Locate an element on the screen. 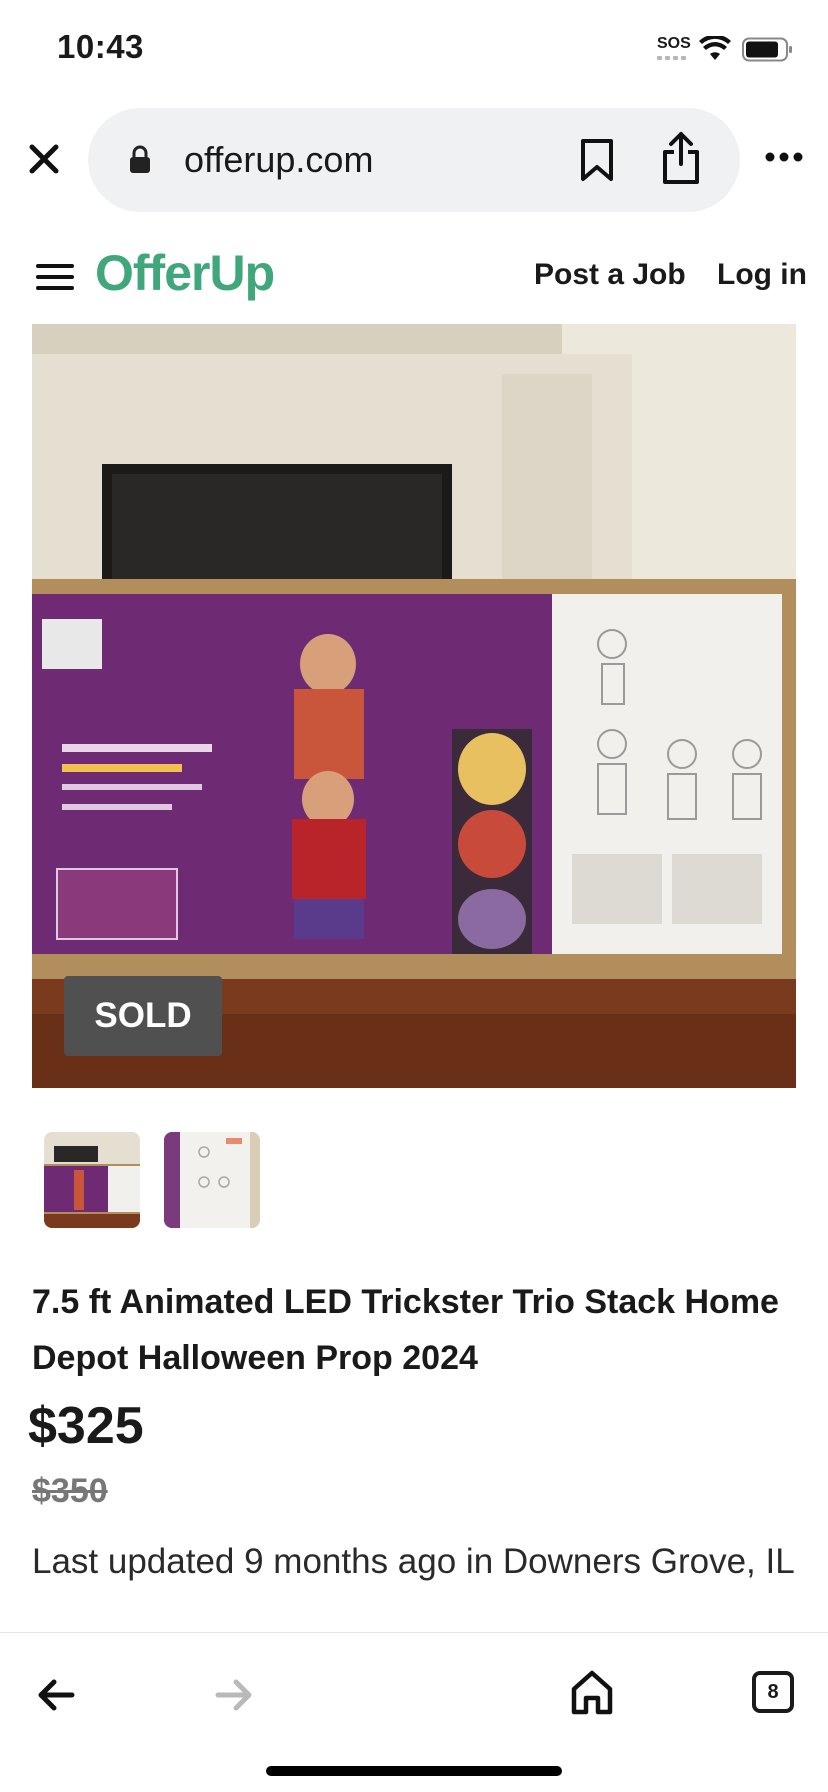 This screenshot has height=1792, width=828. share-icon is located at coordinates (681, 158).